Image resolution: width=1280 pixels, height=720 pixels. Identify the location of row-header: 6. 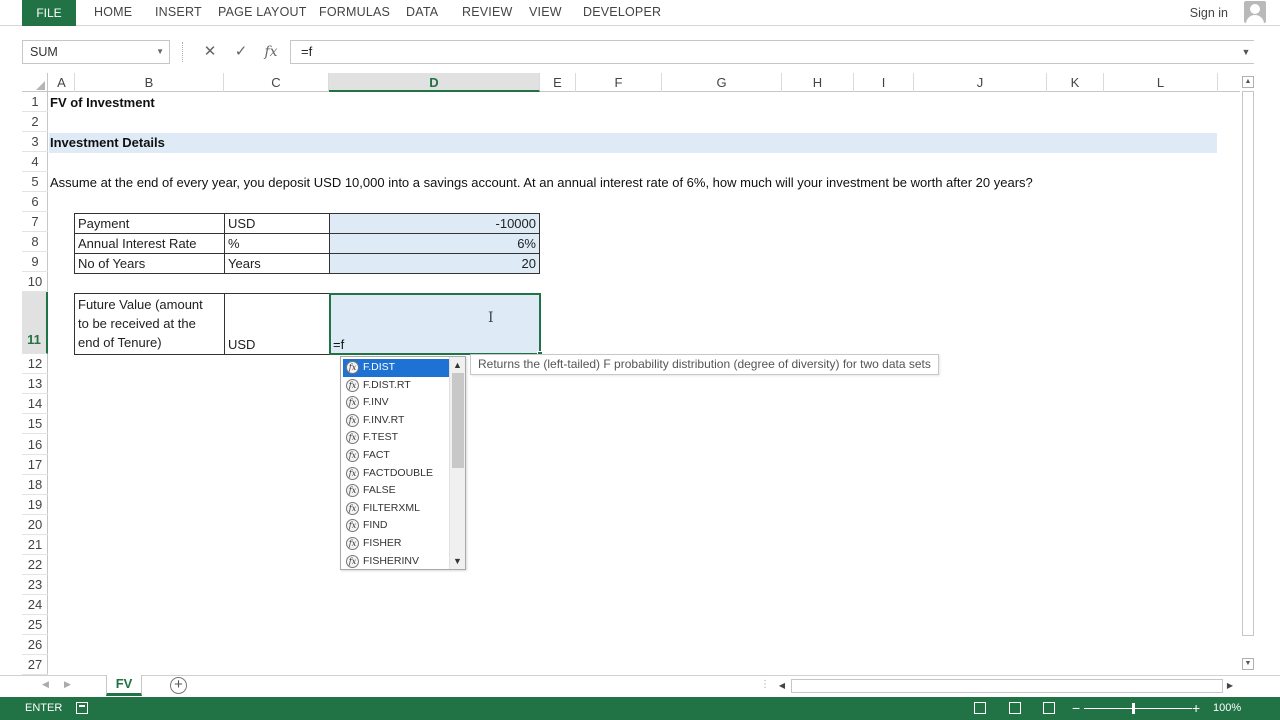
(35, 202).